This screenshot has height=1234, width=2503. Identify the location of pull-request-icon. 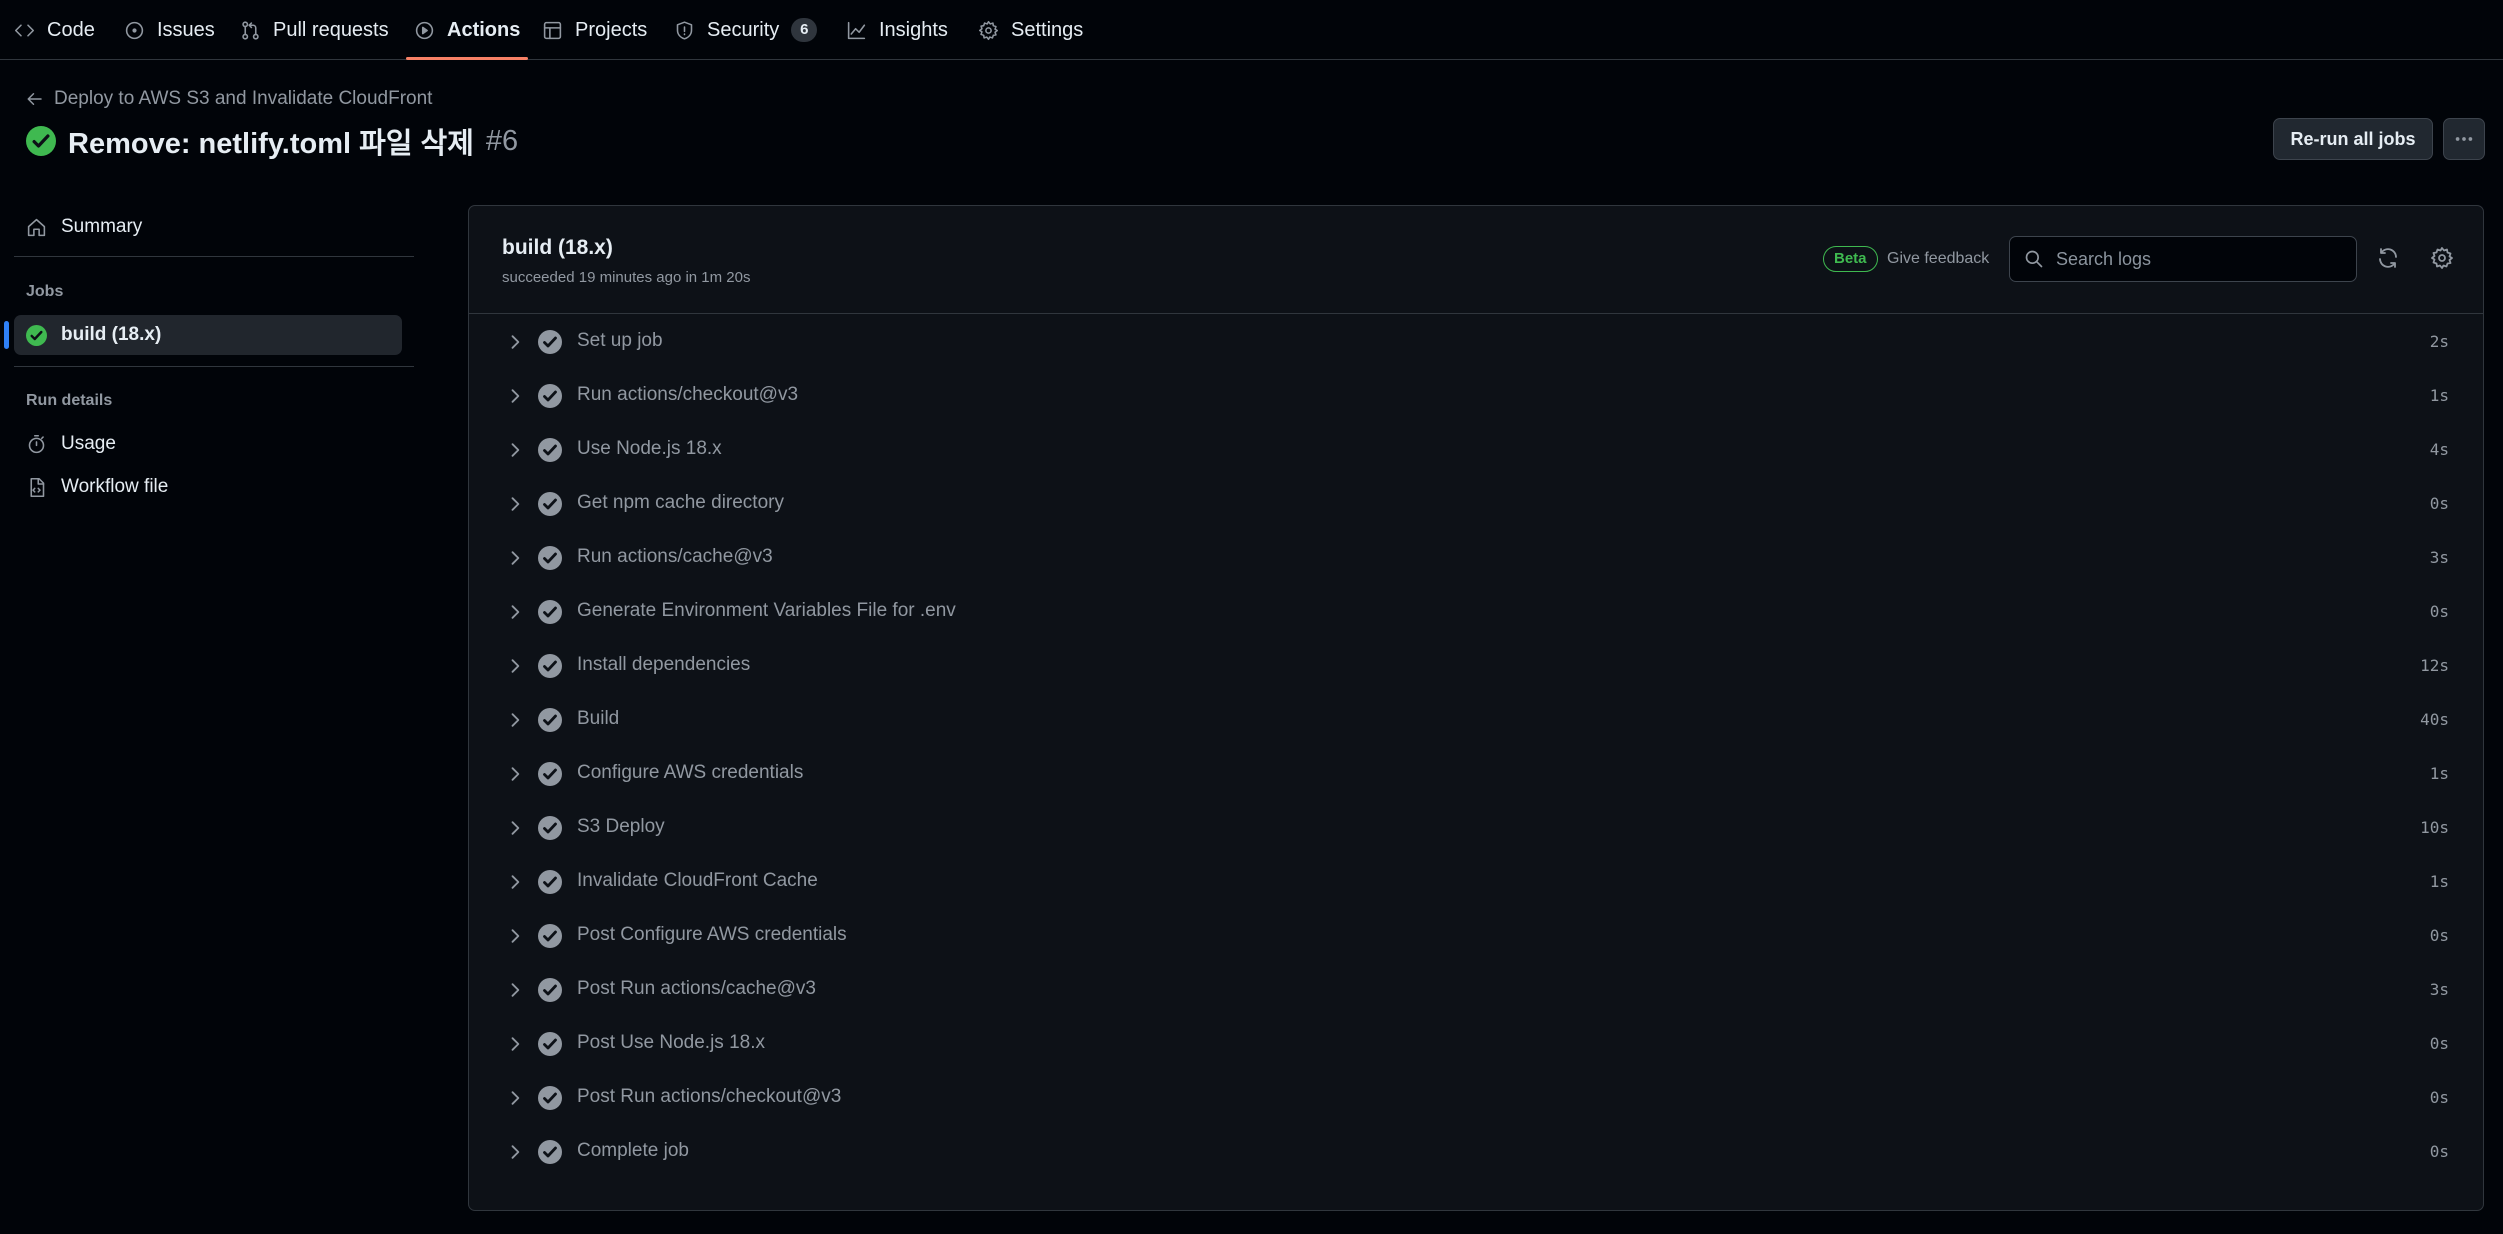
(250, 30).